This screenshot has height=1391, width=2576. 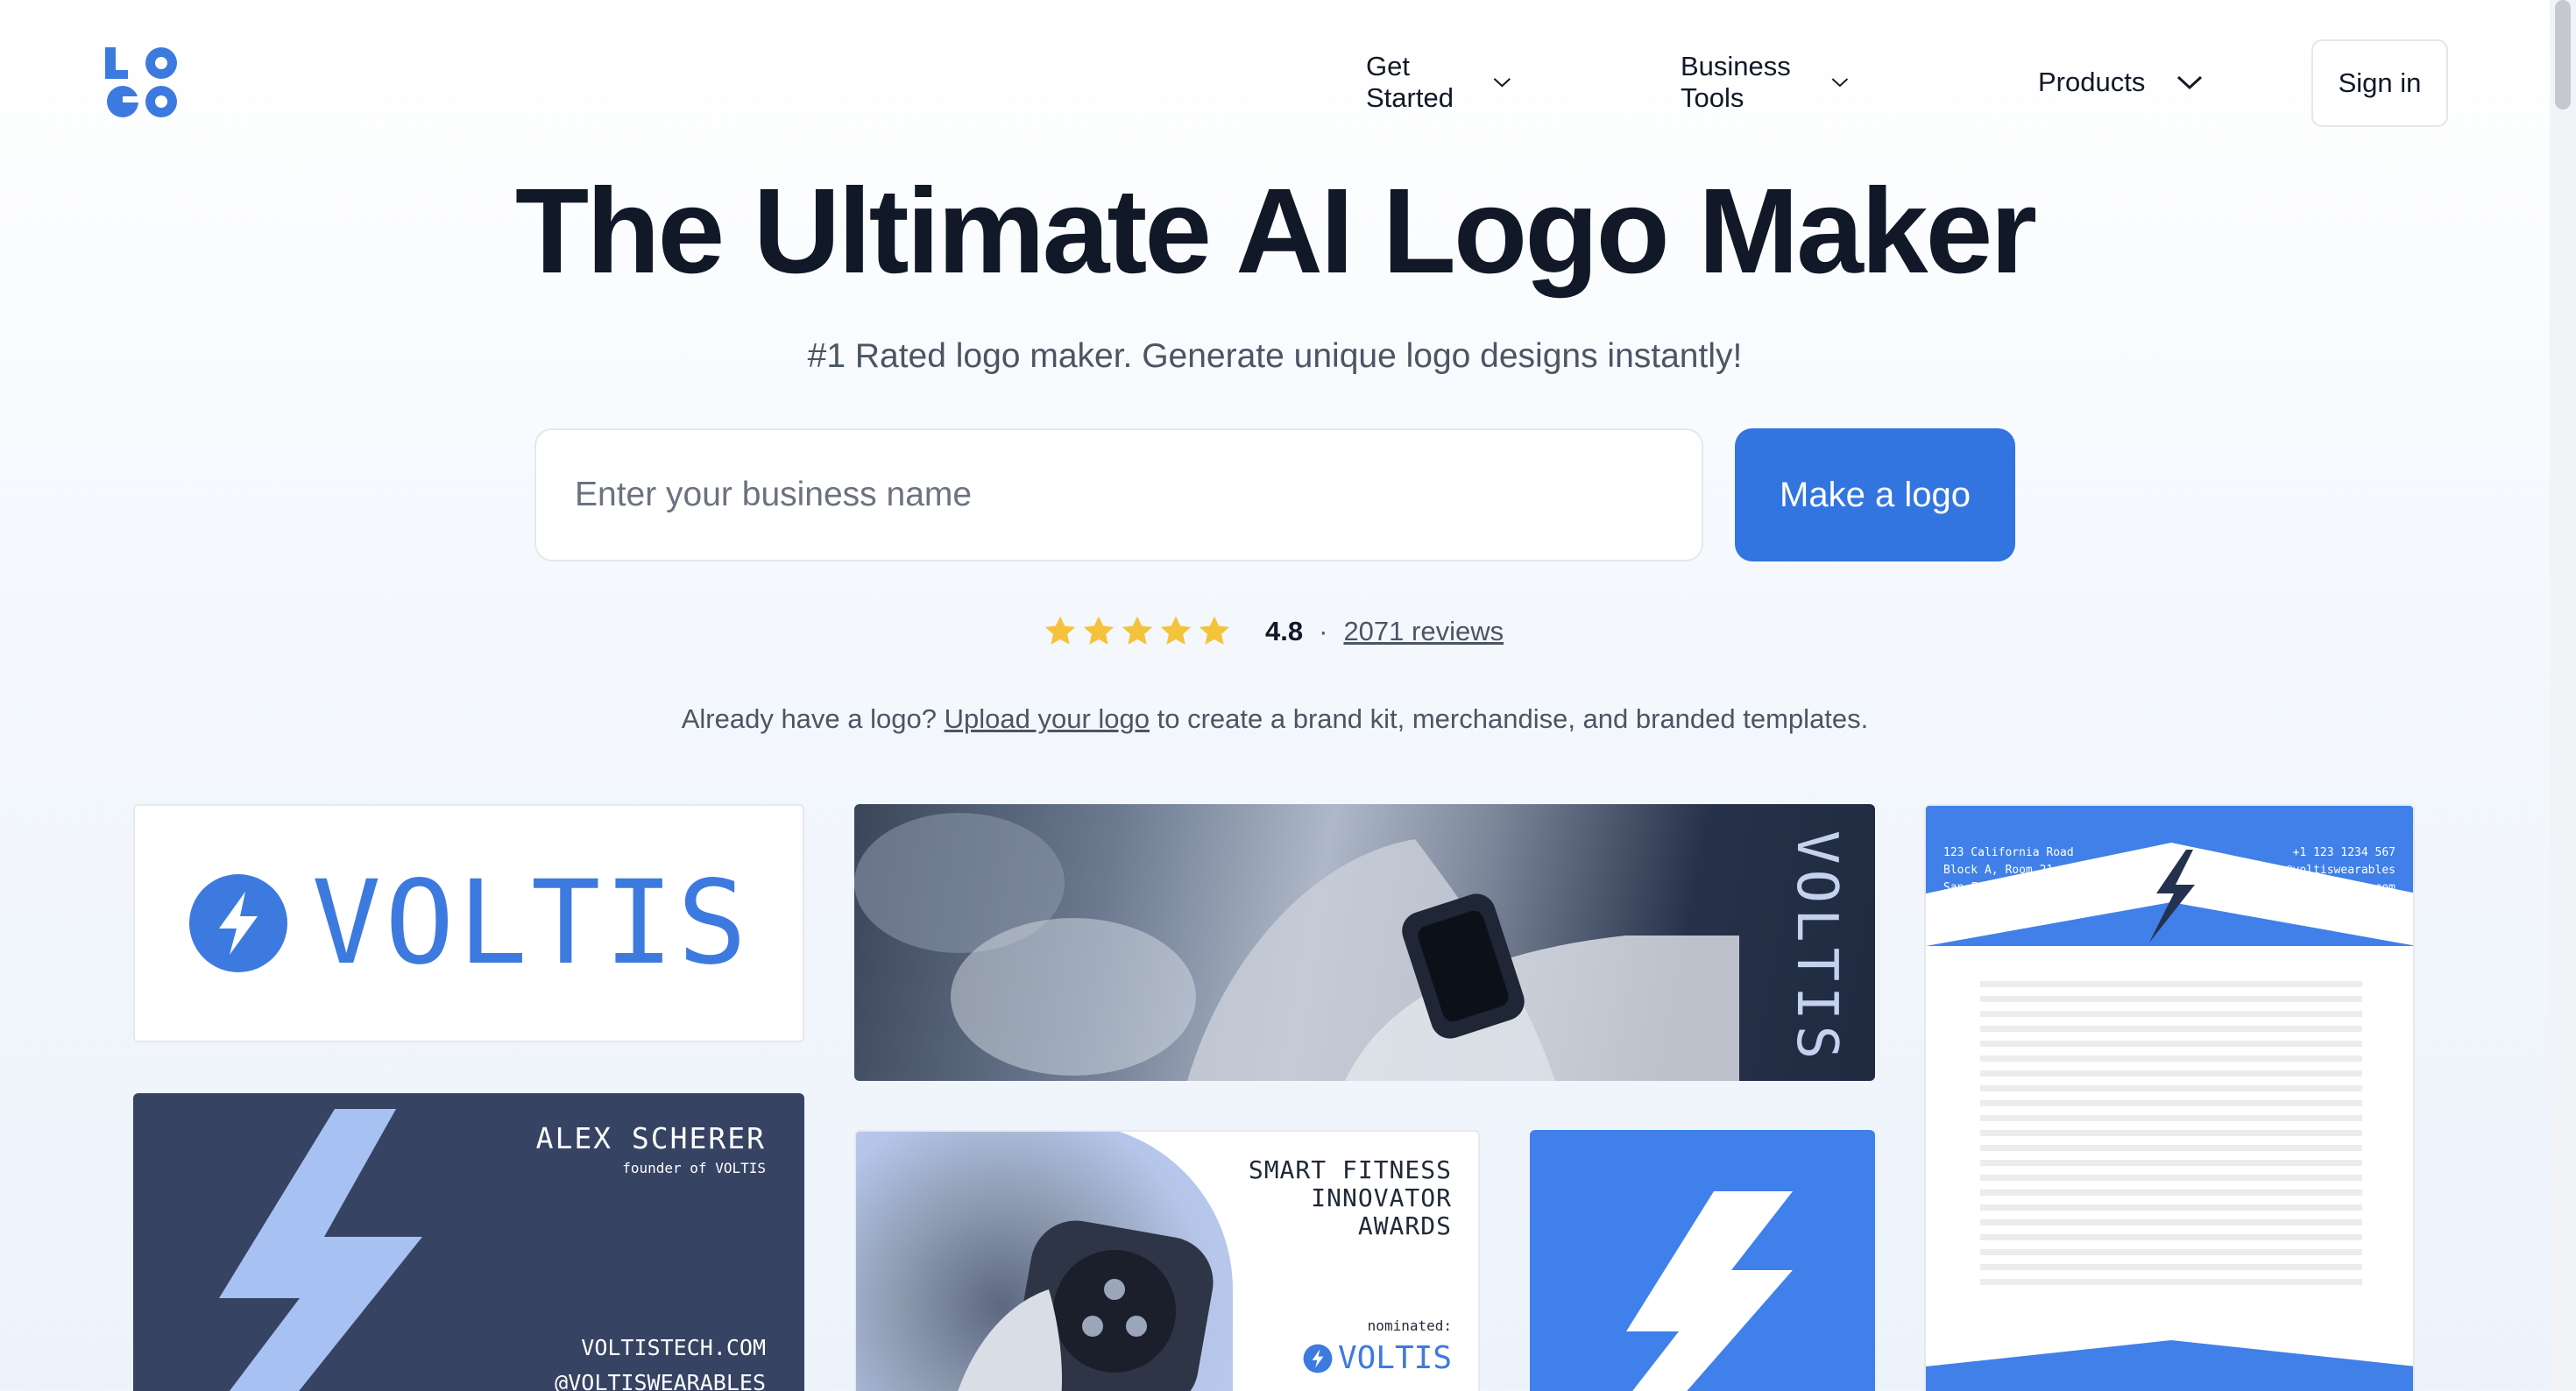 What do you see at coordinates (1044, 1261) in the screenshot?
I see `award-photo` at bounding box center [1044, 1261].